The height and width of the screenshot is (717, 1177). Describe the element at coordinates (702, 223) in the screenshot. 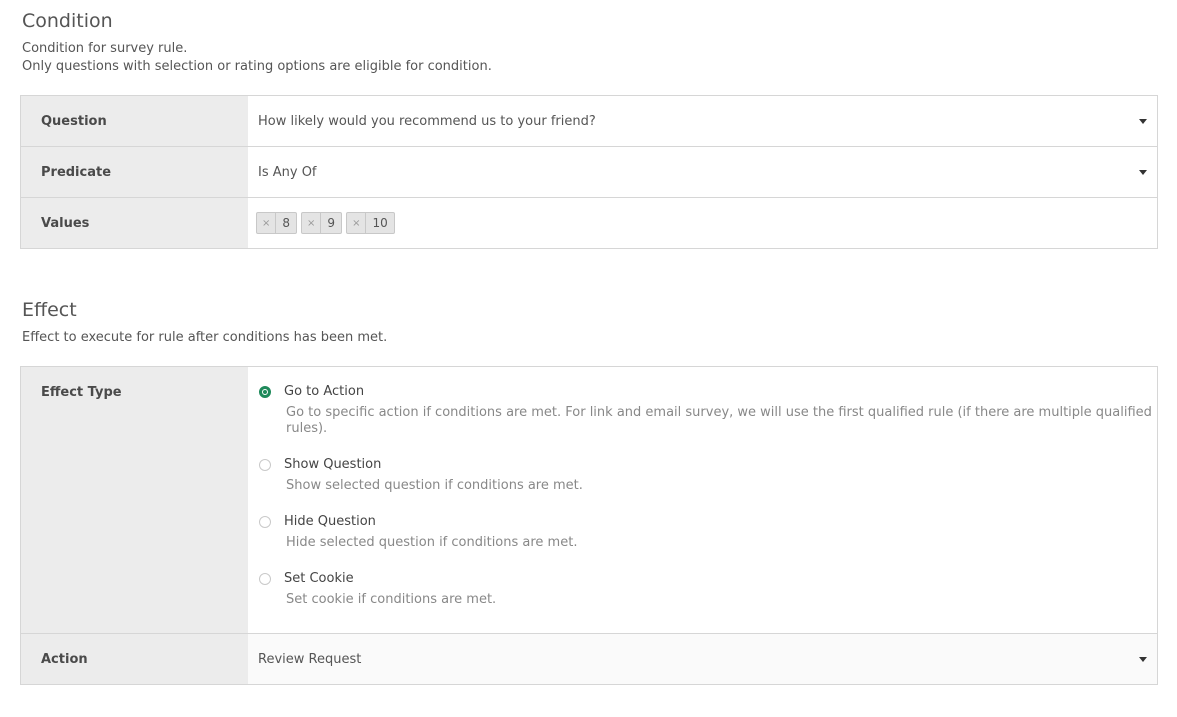

I see `values-multiselect: × 8 × 9 × 10` at that location.